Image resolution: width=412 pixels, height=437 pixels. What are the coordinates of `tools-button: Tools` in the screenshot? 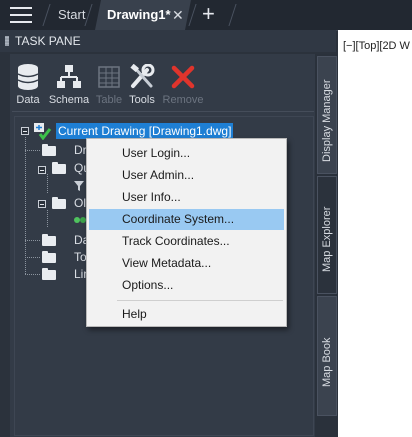 It's located at (142, 84).